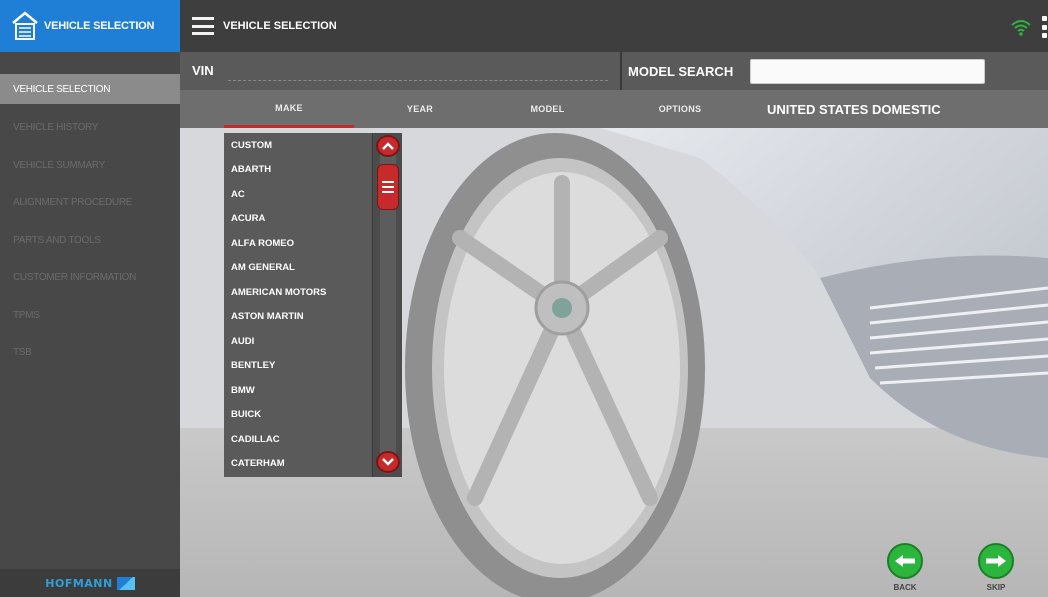 This screenshot has height=597, width=1048. What do you see at coordinates (298, 194) in the screenshot?
I see `list-item: AC` at bounding box center [298, 194].